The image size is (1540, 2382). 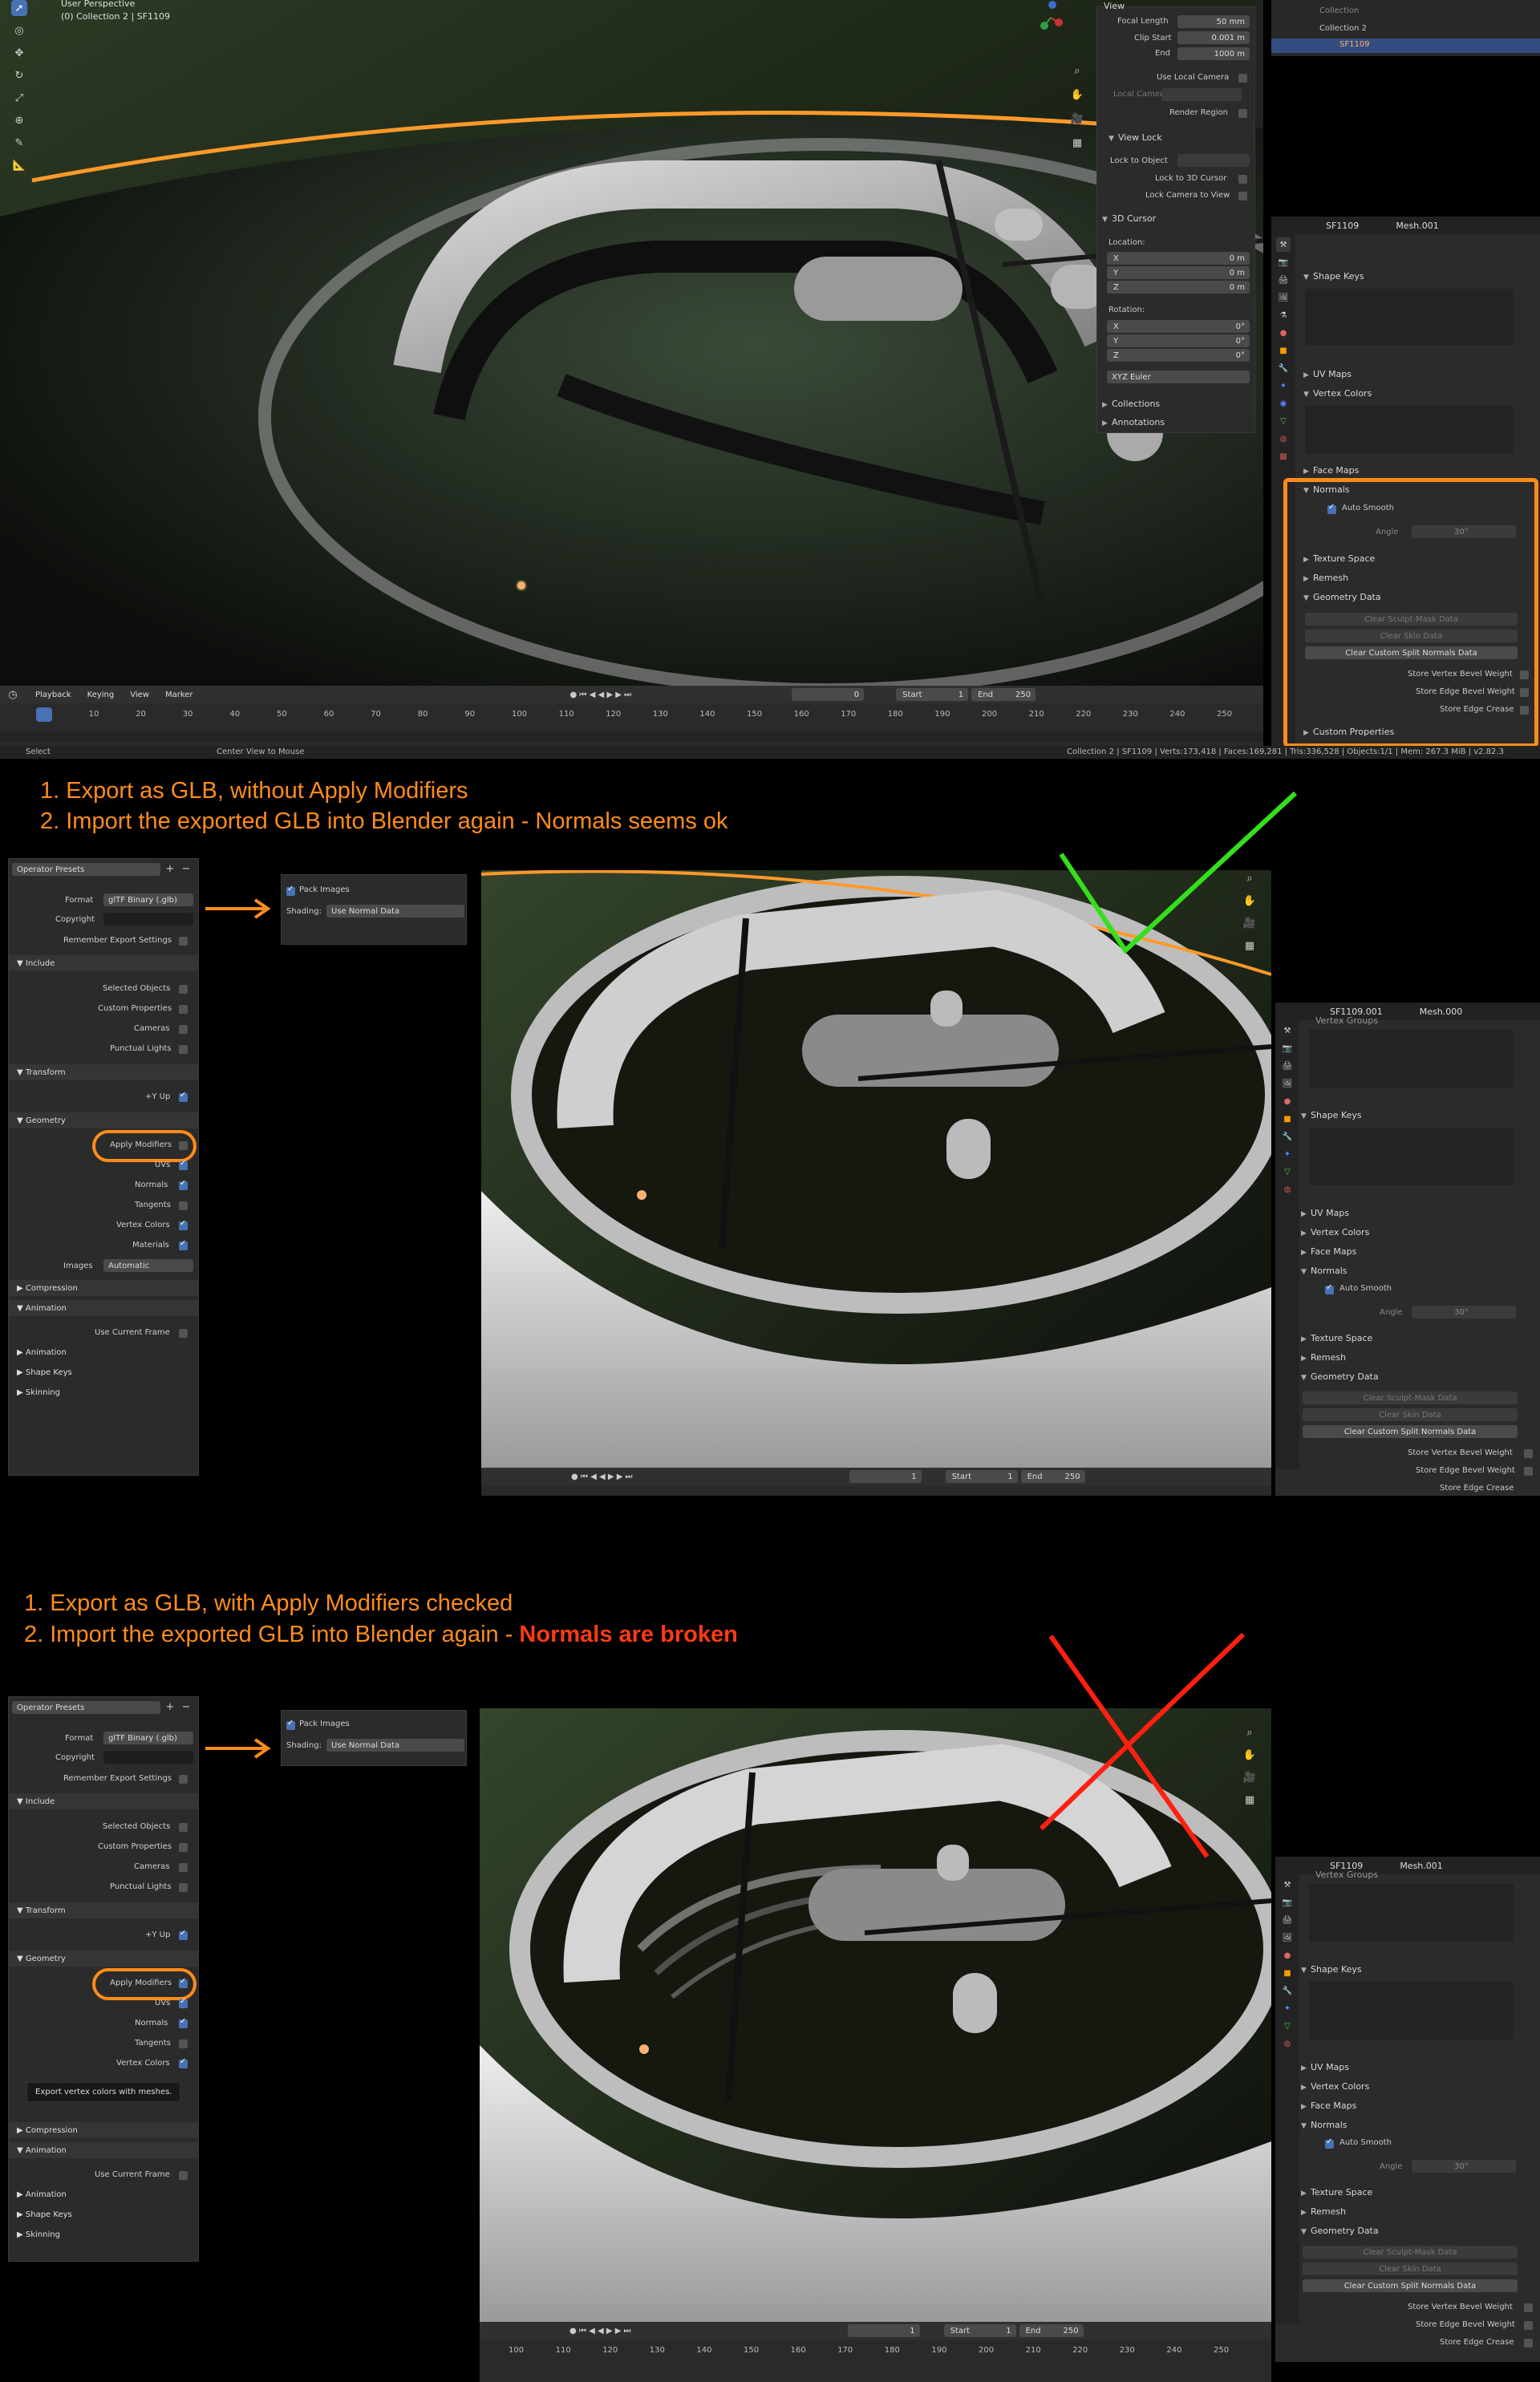 I want to click on rotate-tool-icon: ↻, so click(x=19, y=75).